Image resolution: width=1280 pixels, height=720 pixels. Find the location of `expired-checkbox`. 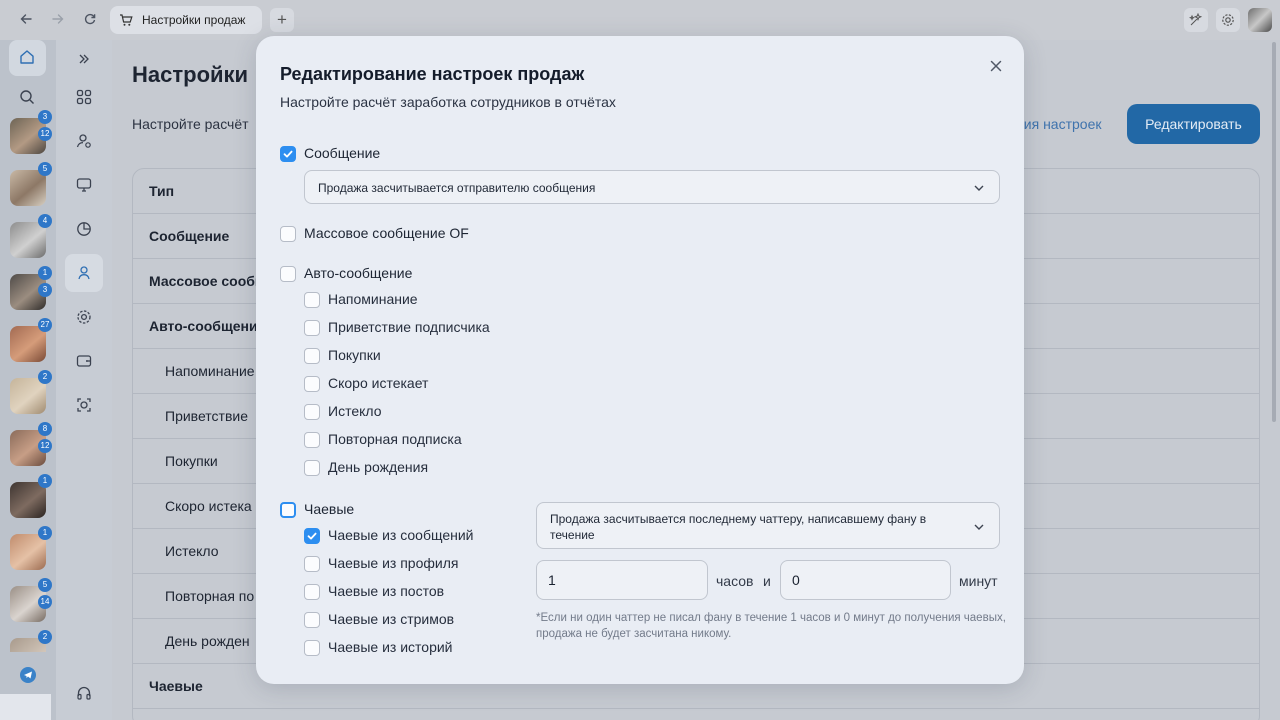

expired-checkbox is located at coordinates (312, 412).